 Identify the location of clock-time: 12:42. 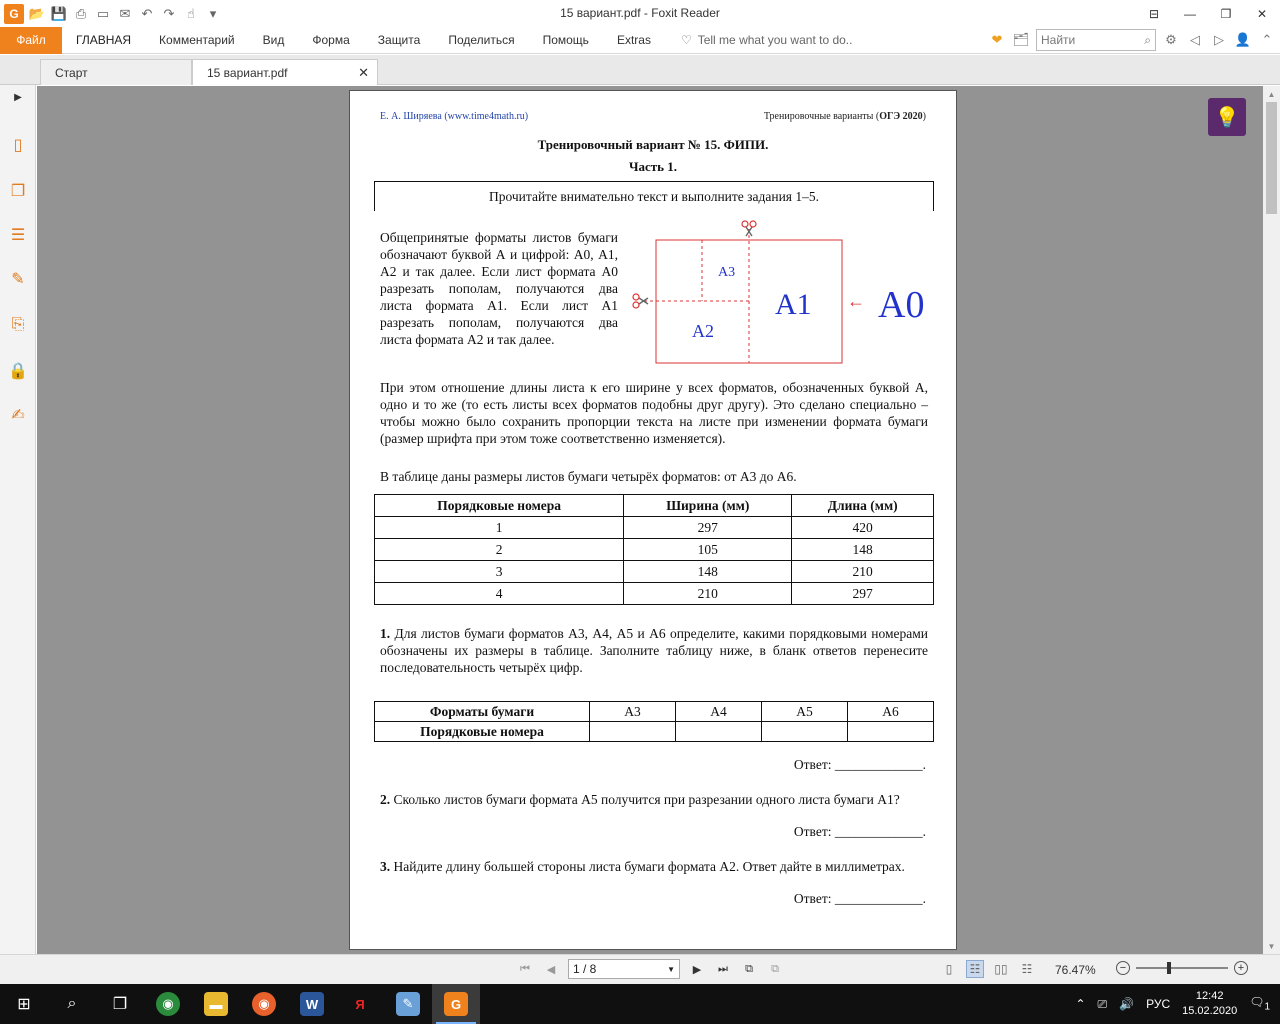
(1209, 996).